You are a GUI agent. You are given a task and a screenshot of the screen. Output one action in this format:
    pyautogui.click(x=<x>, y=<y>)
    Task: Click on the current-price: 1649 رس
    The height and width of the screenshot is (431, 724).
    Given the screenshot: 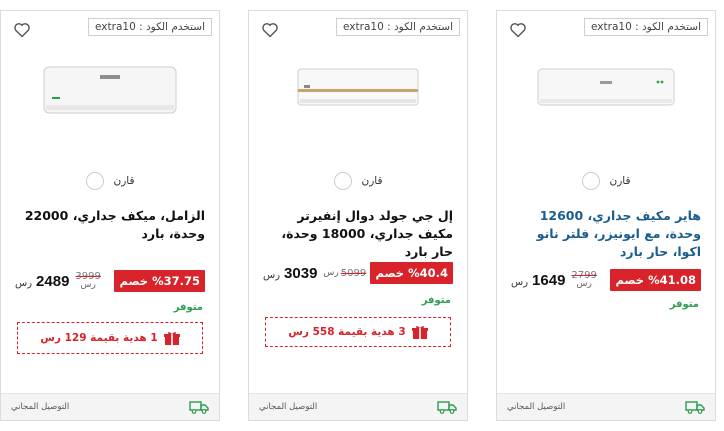 What is the action you would take?
    pyautogui.click(x=538, y=280)
    